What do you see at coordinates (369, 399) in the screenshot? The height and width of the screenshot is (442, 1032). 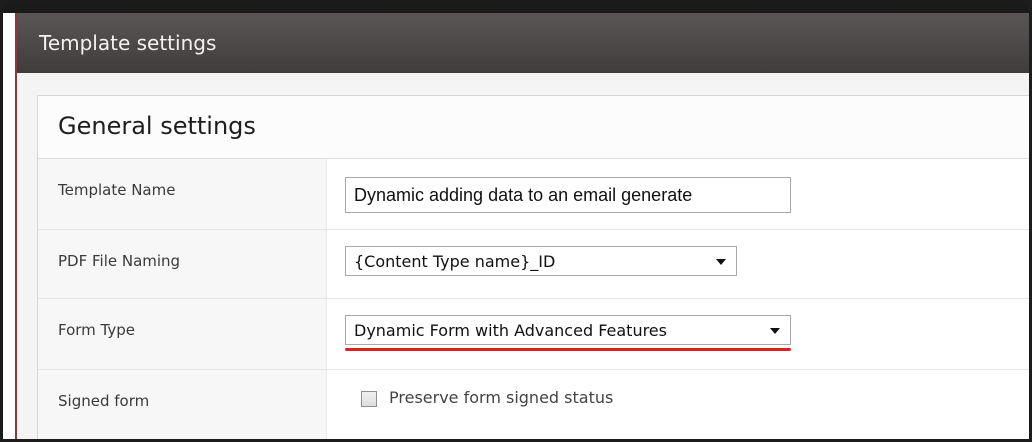 I see `preserve-signed-status-checkbox` at bounding box center [369, 399].